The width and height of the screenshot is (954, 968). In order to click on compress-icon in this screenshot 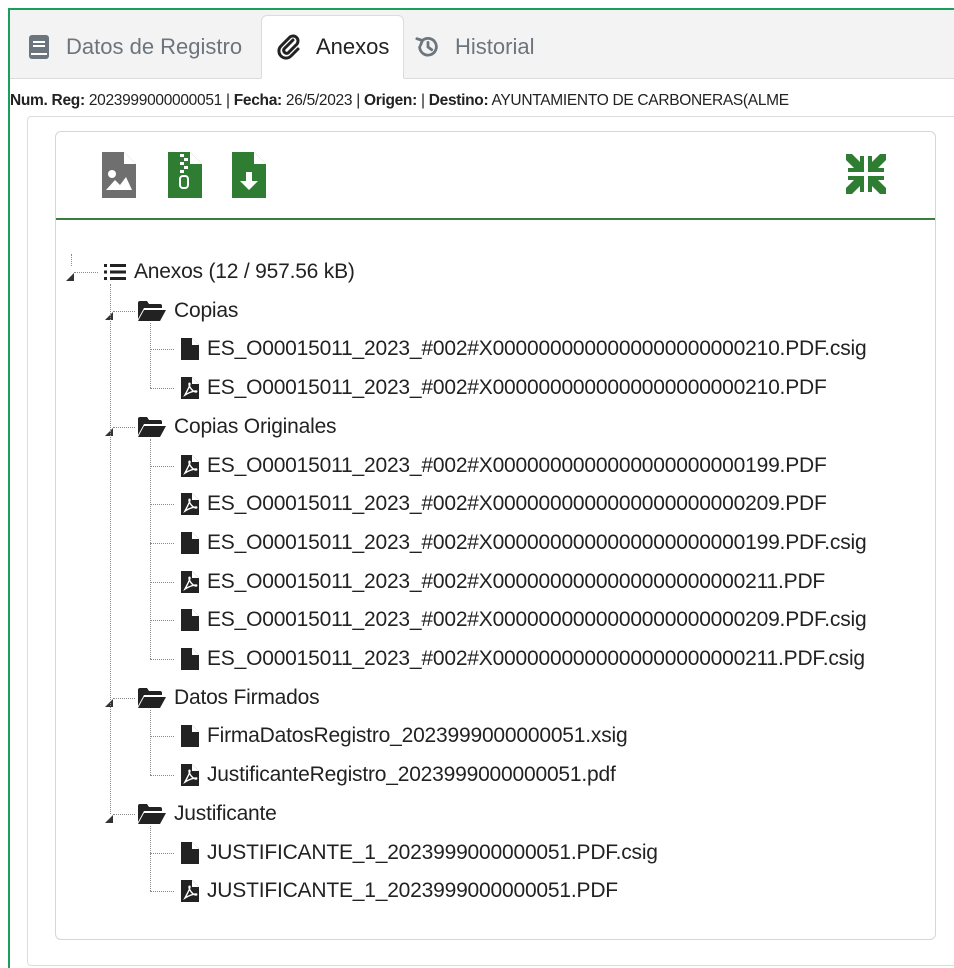, I will do `click(866, 177)`.